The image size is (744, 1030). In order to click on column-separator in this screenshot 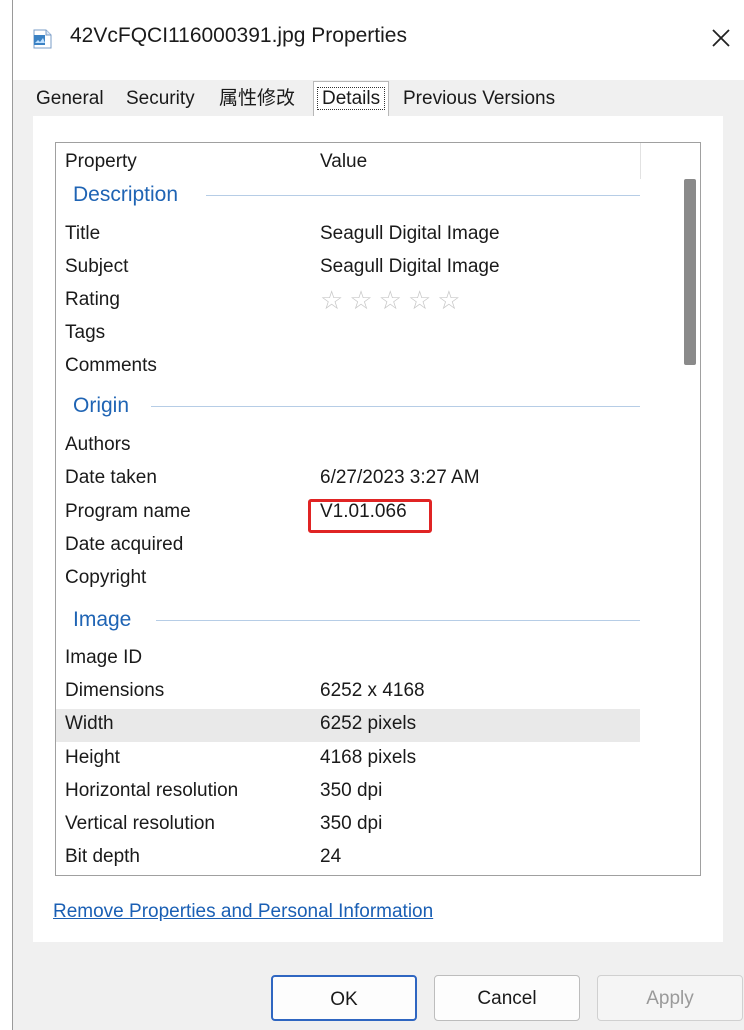, I will do `click(640, 161)`.